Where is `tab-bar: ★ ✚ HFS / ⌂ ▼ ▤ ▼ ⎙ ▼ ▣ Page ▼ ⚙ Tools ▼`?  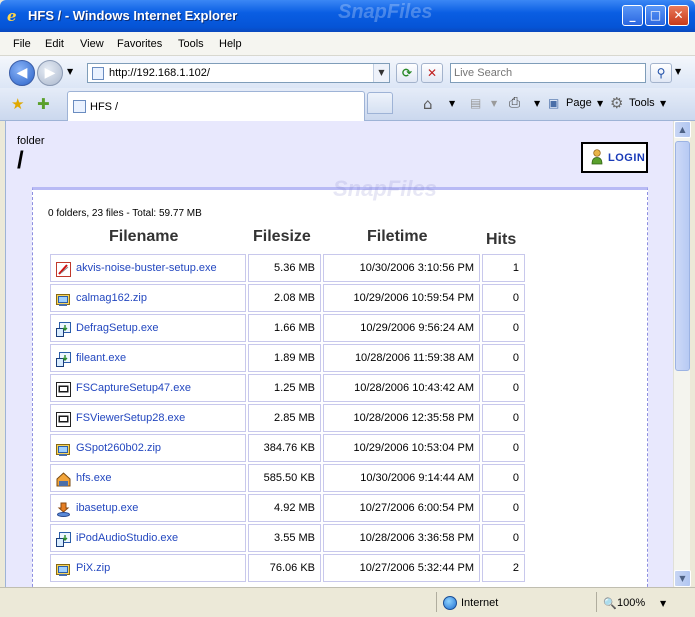
tab-bar: ★ ✚ HFS / ⌂ ▼ ▤ ▼ ⎙ ▼ ▣ Page ▼ ⚙ Tools ▼ is located at coordinates (347, 104).